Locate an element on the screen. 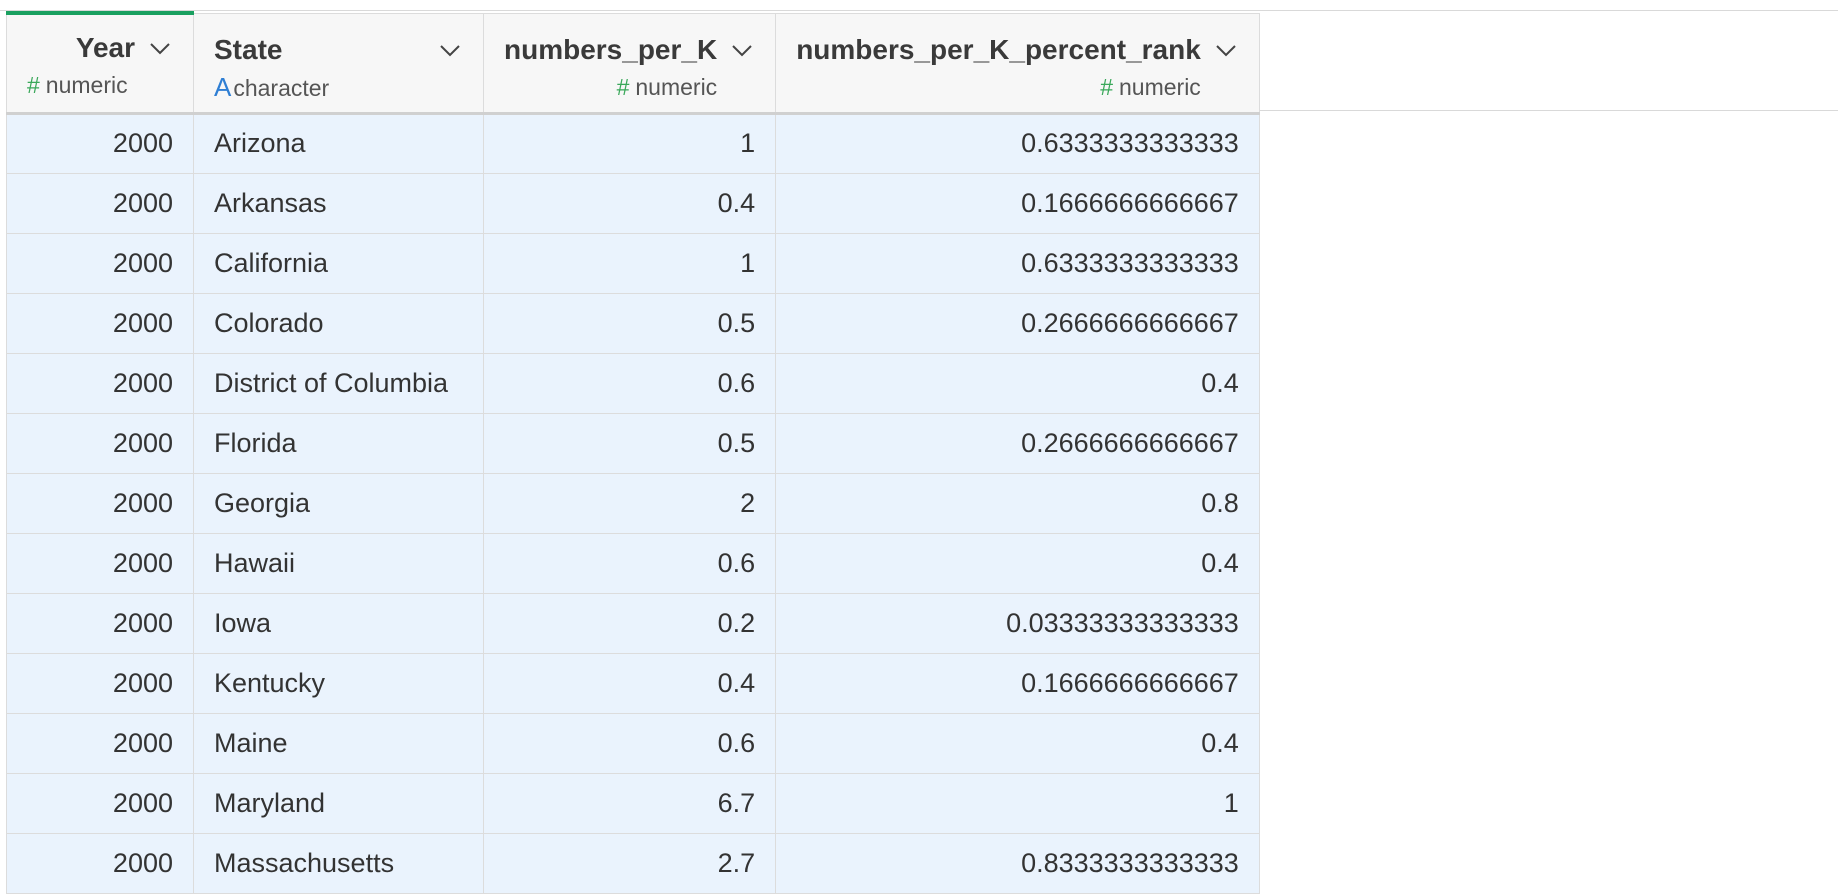 The width and height of the screenshot is (1838, 894). table-row: 2000 Kentucky 0.4 0.1666666666667 is located at coordinates (633, 683).